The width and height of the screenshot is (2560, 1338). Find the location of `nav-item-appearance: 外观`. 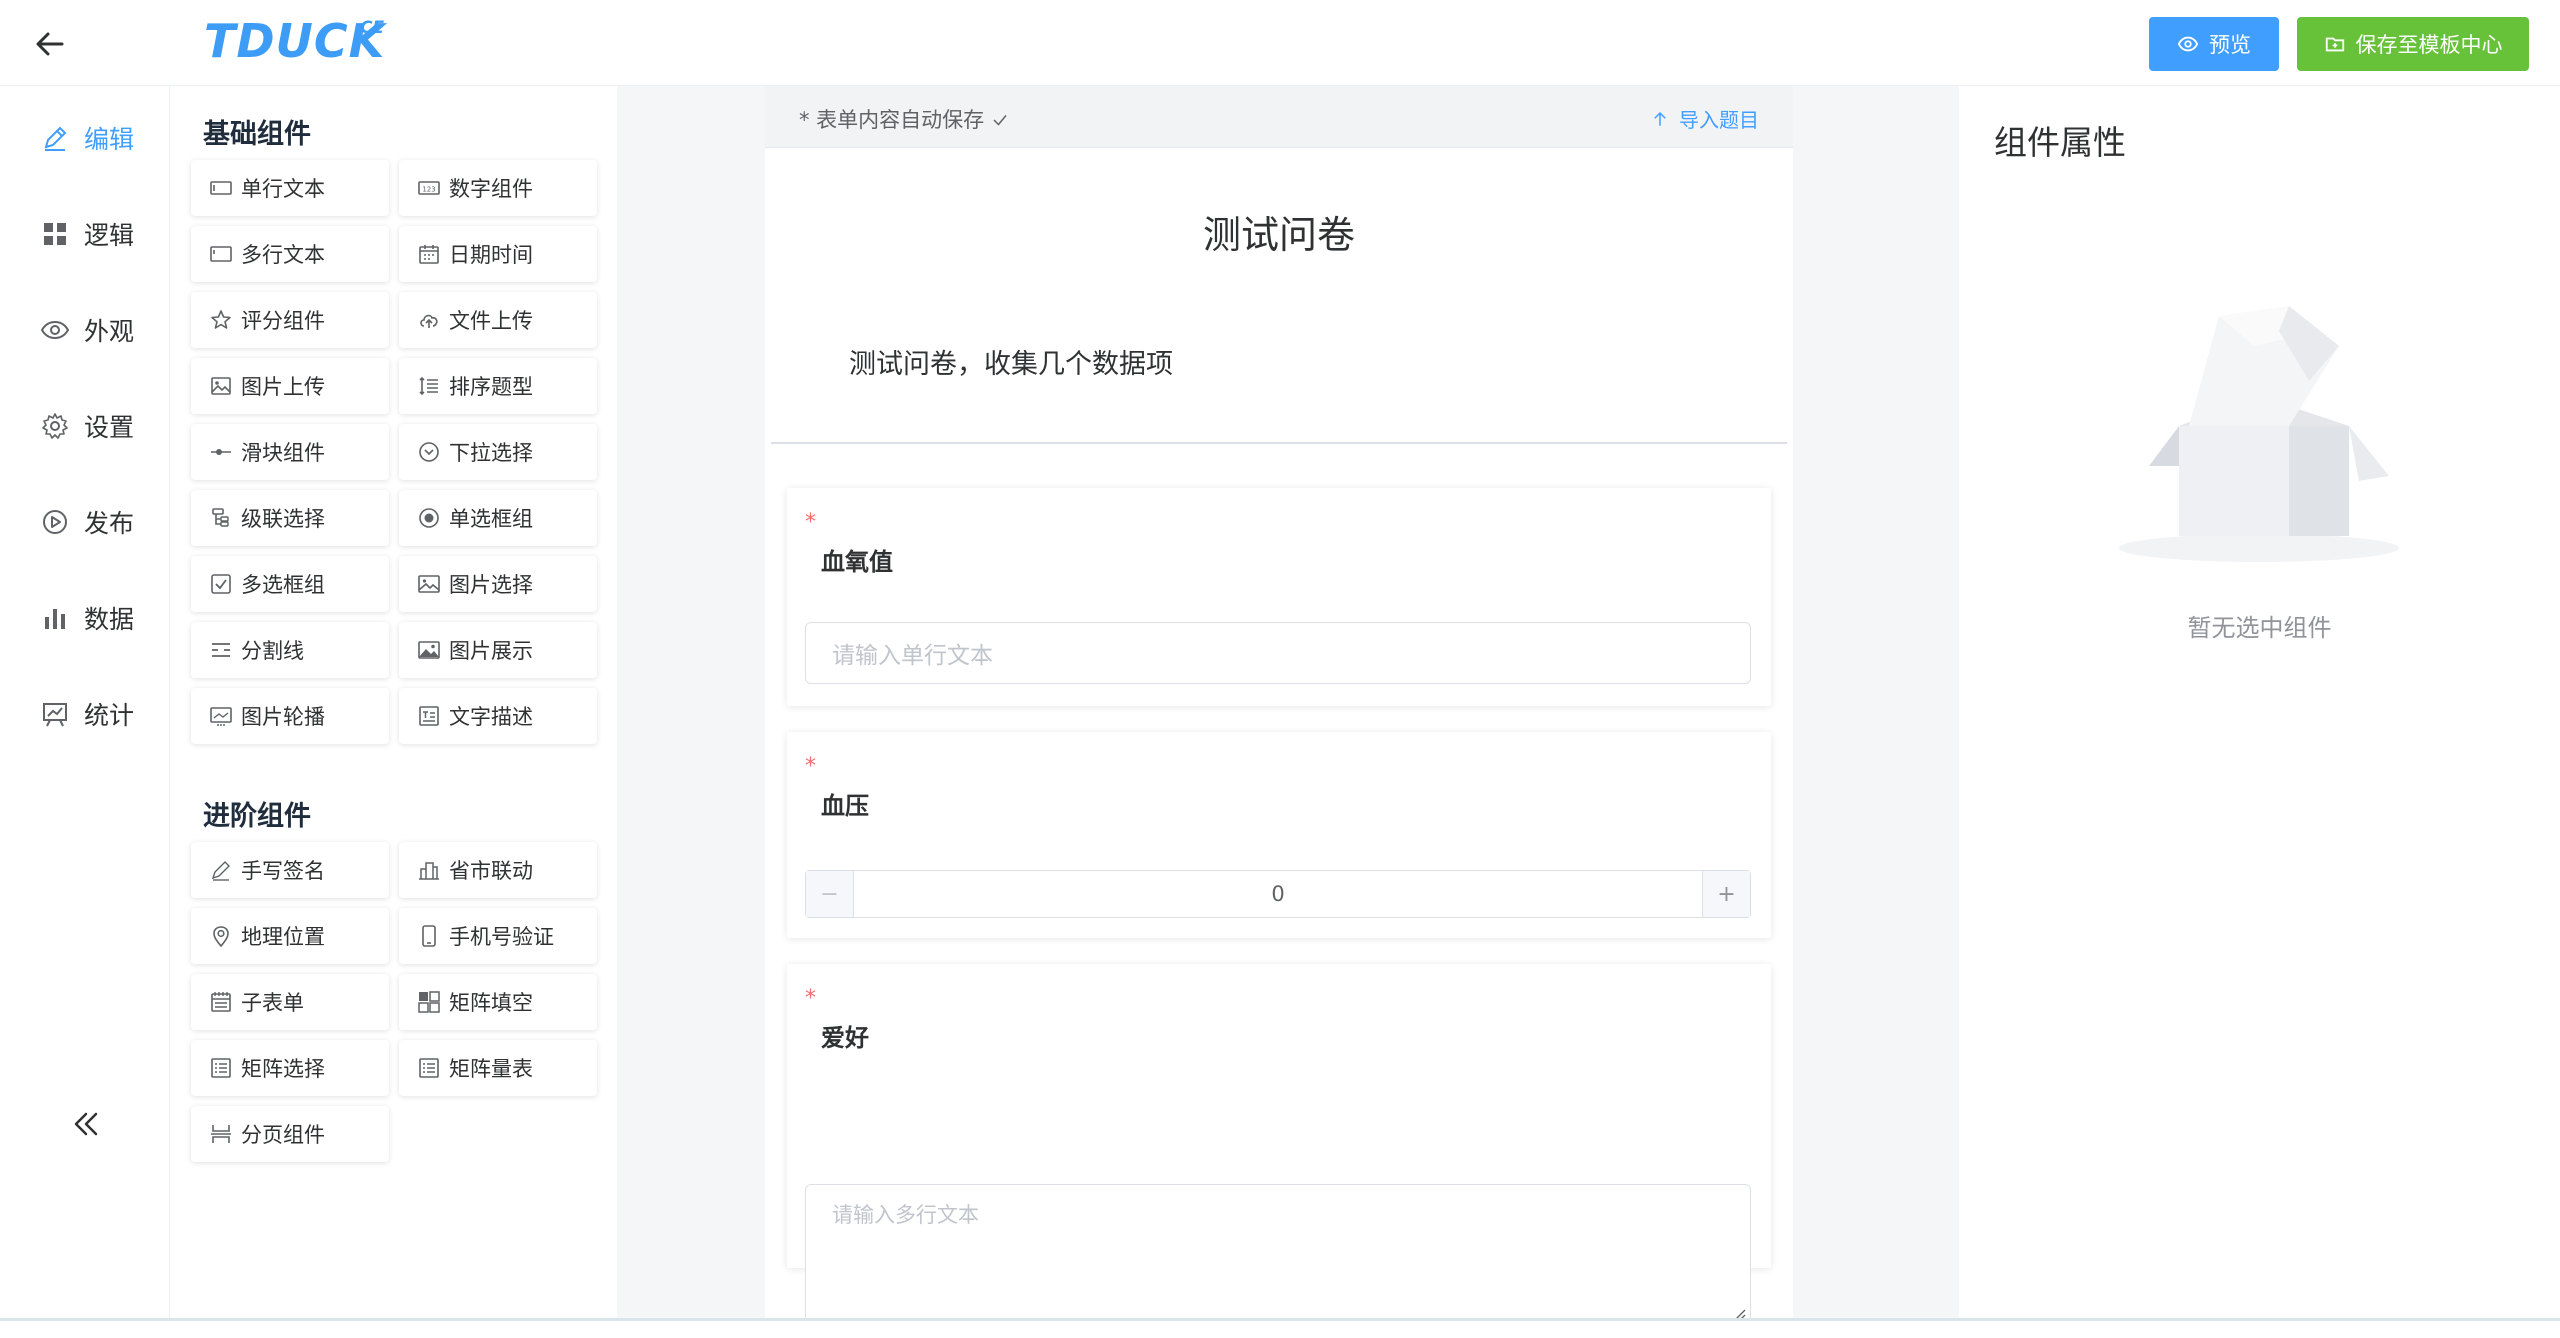

nav-item-appearance: 外观 is located at coordinates (87, 330).